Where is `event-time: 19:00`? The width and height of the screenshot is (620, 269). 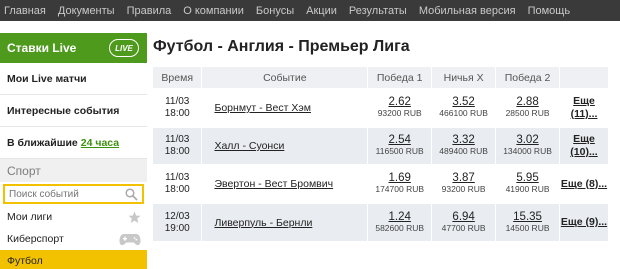
event-time: 19:00 is located at coordinates (177, 228).